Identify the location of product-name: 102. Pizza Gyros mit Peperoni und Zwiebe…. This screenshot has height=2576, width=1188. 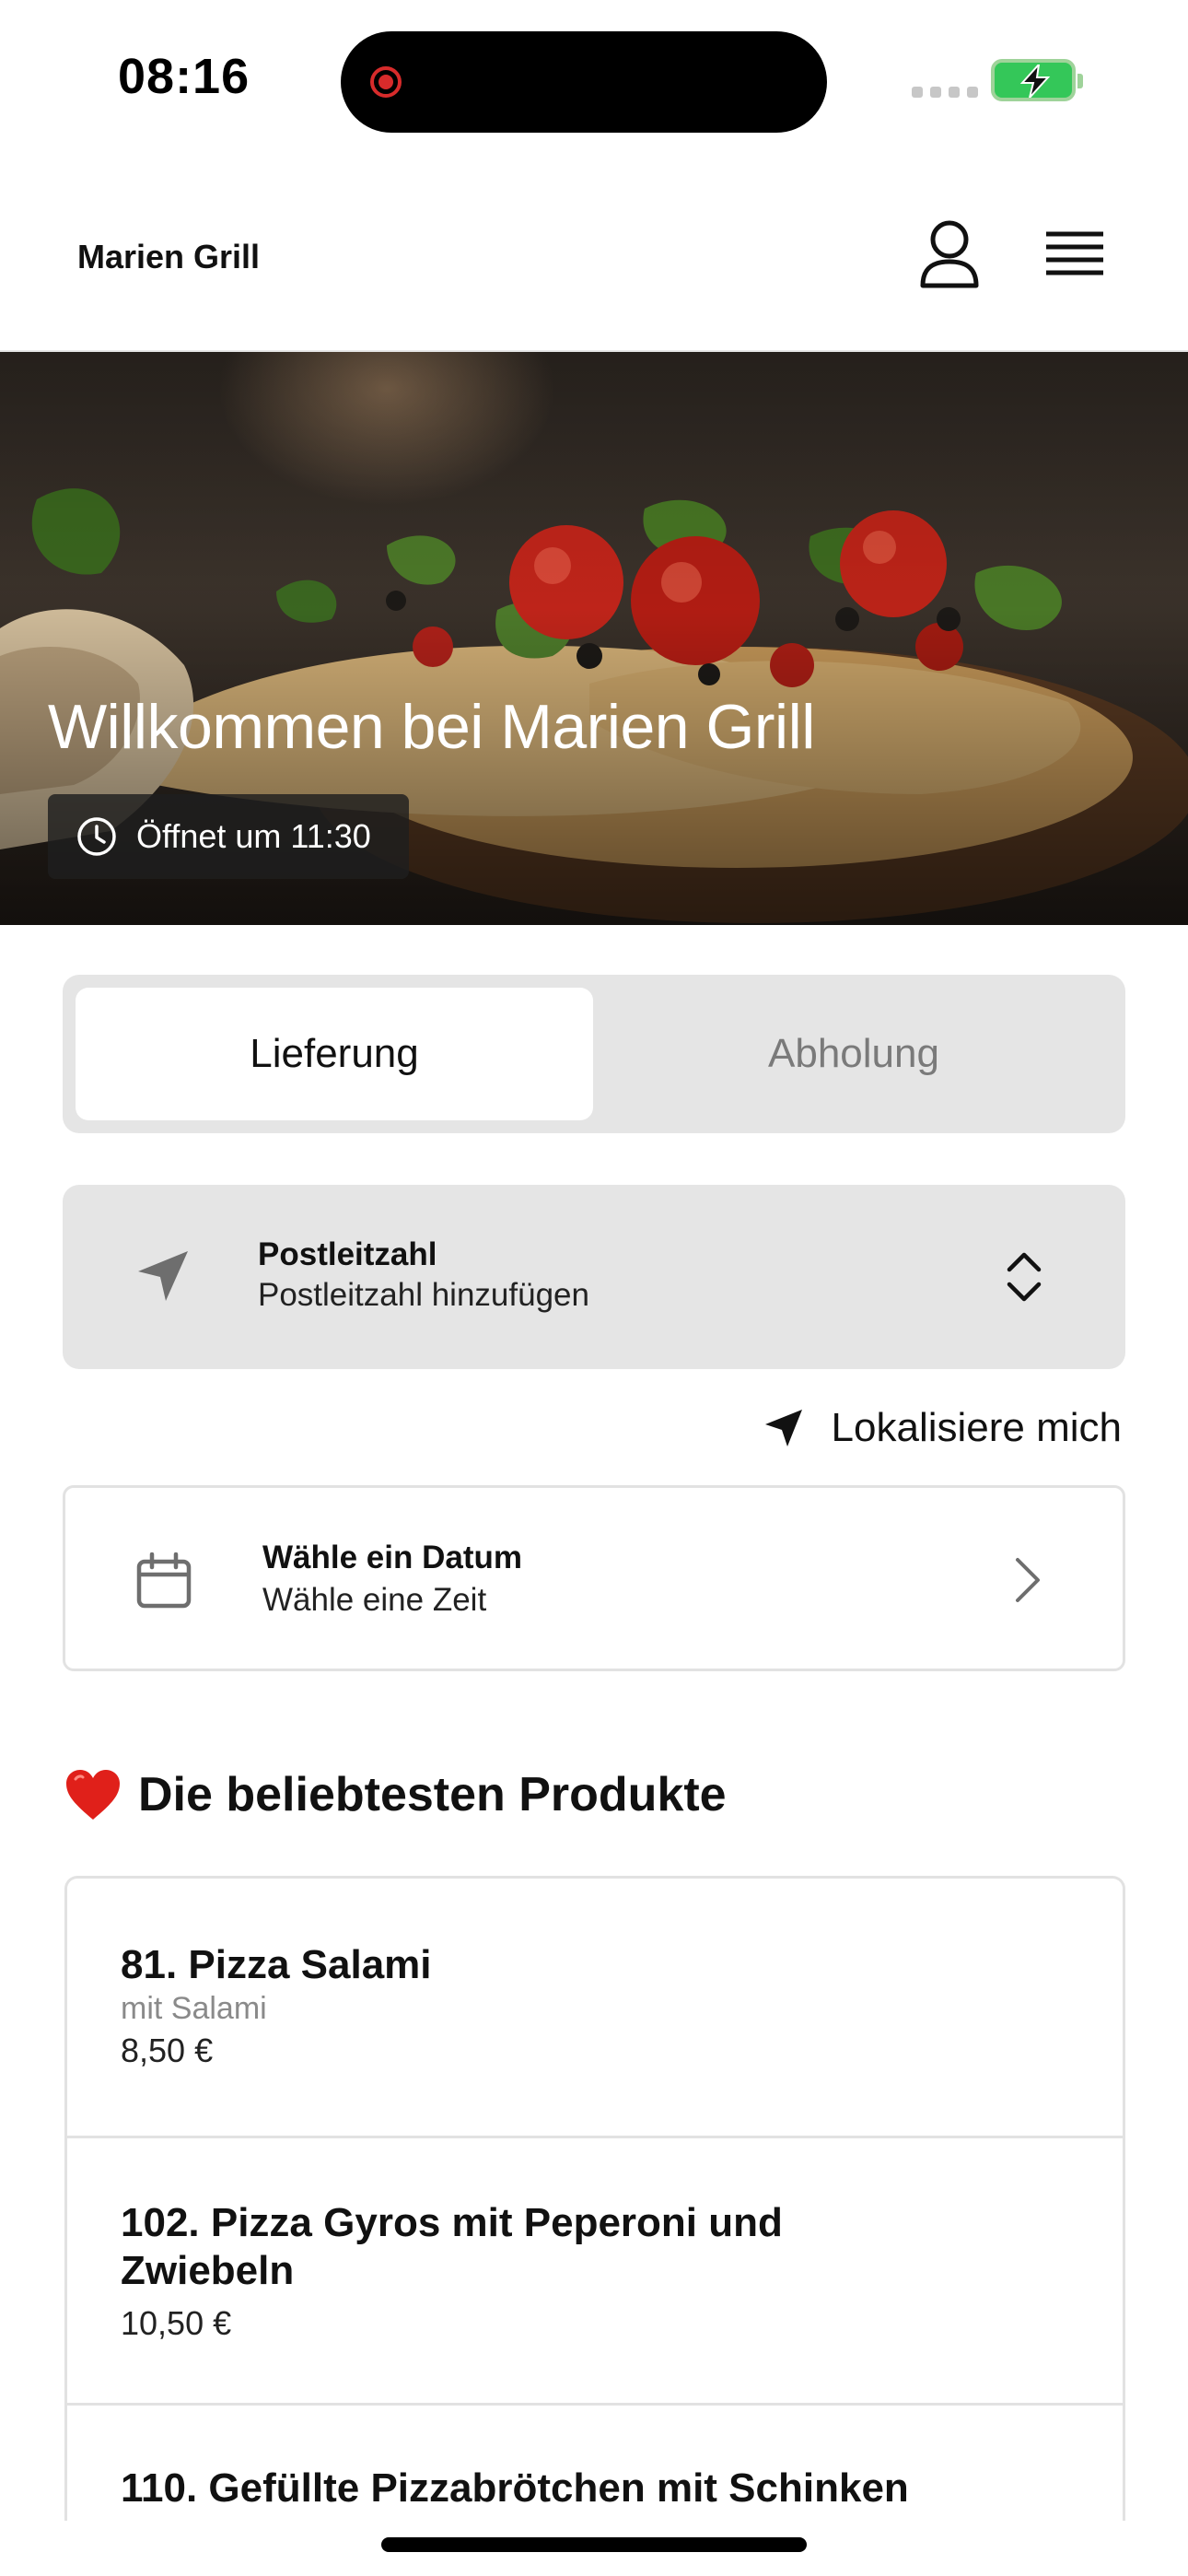
(452, 2246).